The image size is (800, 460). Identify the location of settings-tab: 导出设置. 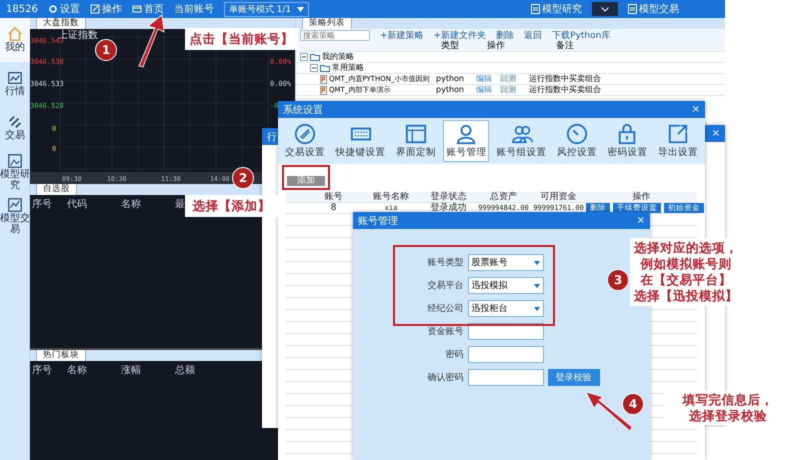
(677, 141).